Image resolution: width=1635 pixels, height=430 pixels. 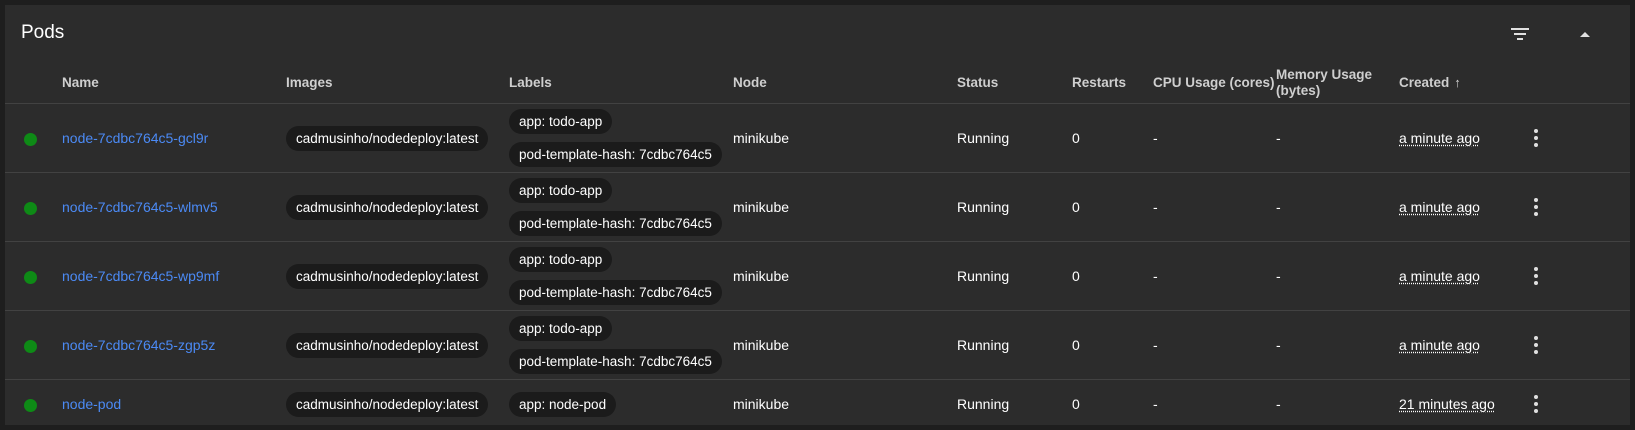 I want to click on column-header-status: Status, so click(x=1014, y=83).